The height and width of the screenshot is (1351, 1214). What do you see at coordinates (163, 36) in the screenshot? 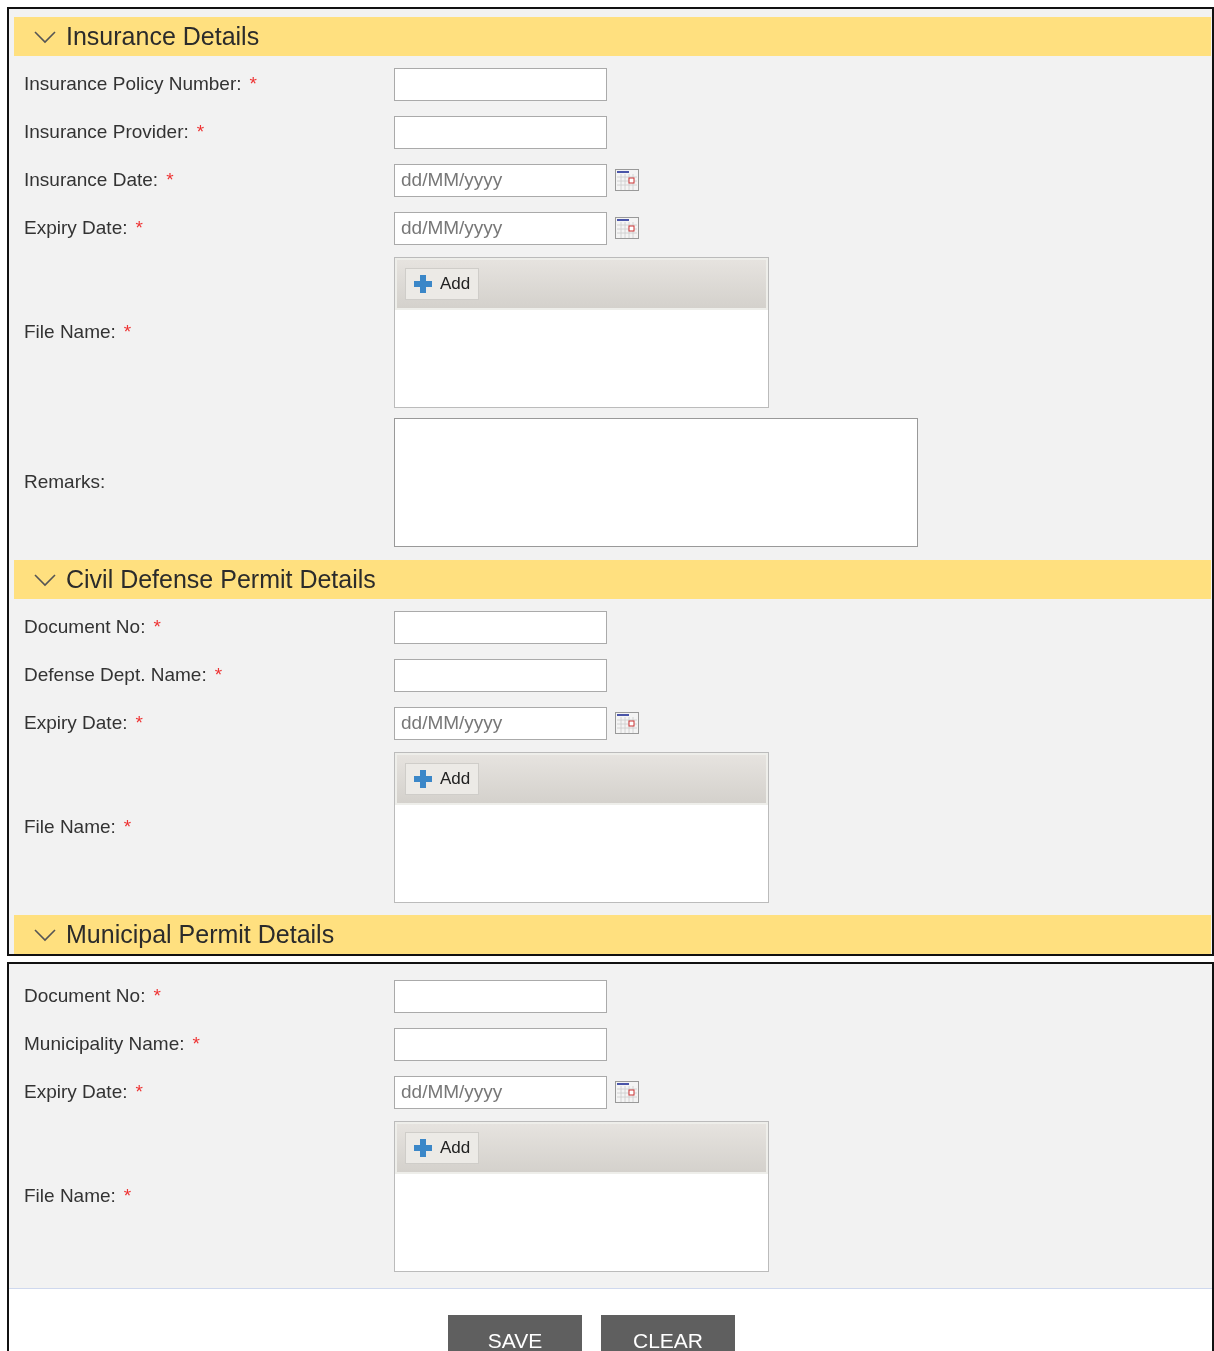
I see `section-title: Insurance Details` at bounding box center [163, 36].